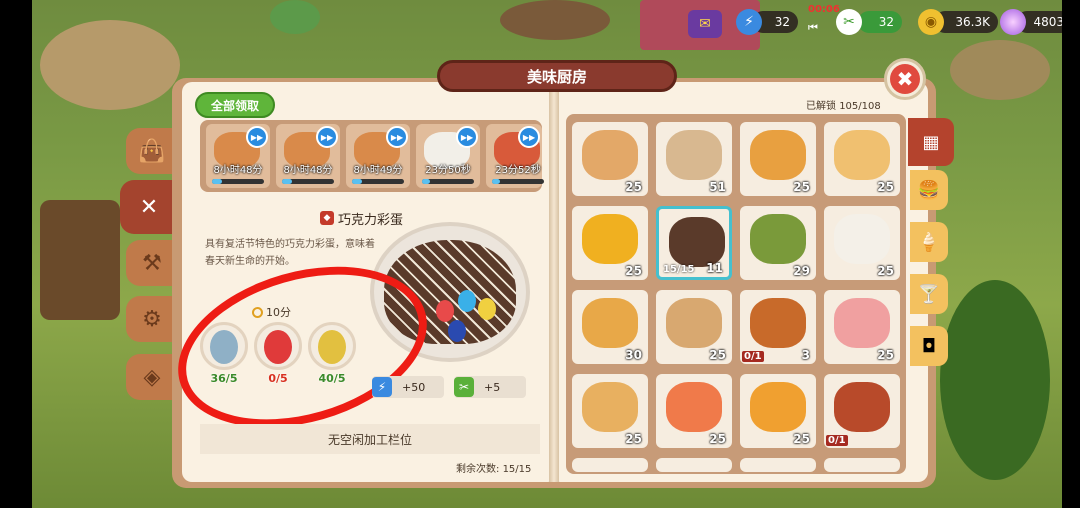 The height and width of the screenshot is (508, 1080). What do you see at coordinates (554, 282) in the screenshot?
I see `book-spine` at bounding box center [554, 282].